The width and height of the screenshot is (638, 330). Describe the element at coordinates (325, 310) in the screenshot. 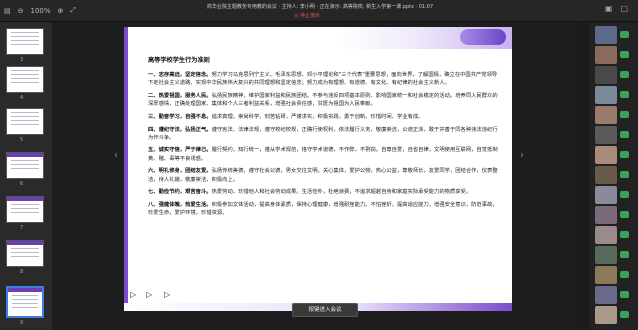

I see `enter-meeting-button: 按键进入会议` at that location.